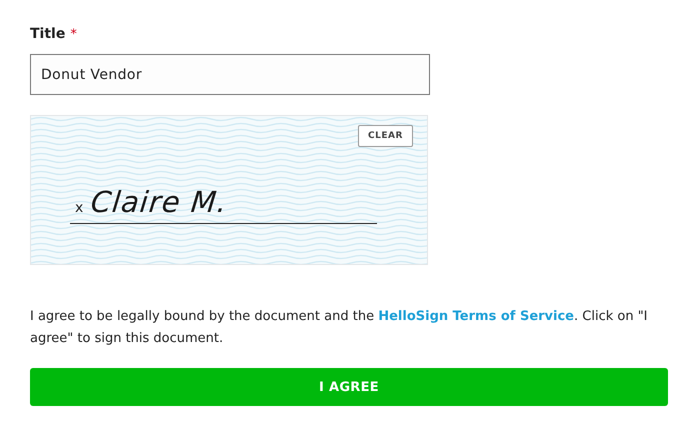 The height and width of the screenshot is (433, 697). I want to click on title-input: Donut Vendor, so click(230, 74).